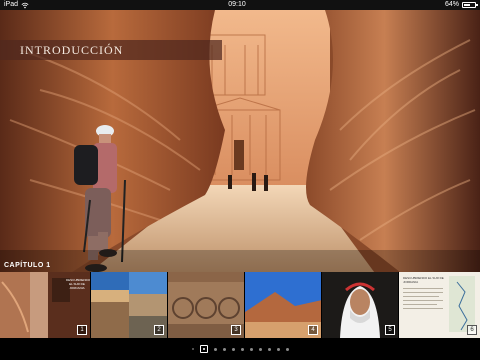 The width and height of the screenshot is (480, 360). What do you see at coordinates (283, 305) in the screenshot?
I see `thumbnail-page-4: 4` at bounding box center [283, 305].